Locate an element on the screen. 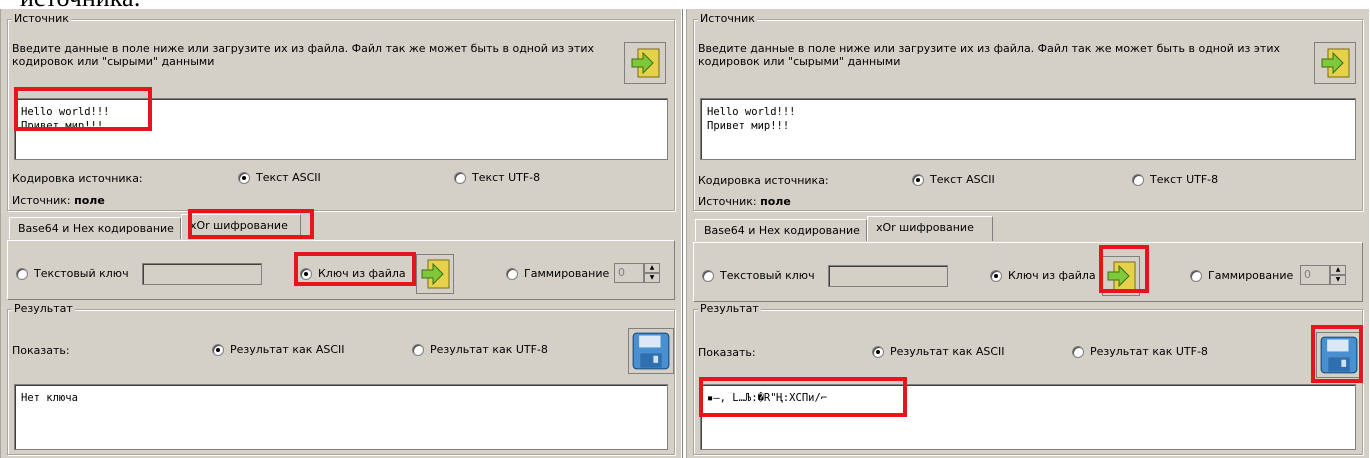  source-origin-label: Источник: is located at coordinates (41, 200).